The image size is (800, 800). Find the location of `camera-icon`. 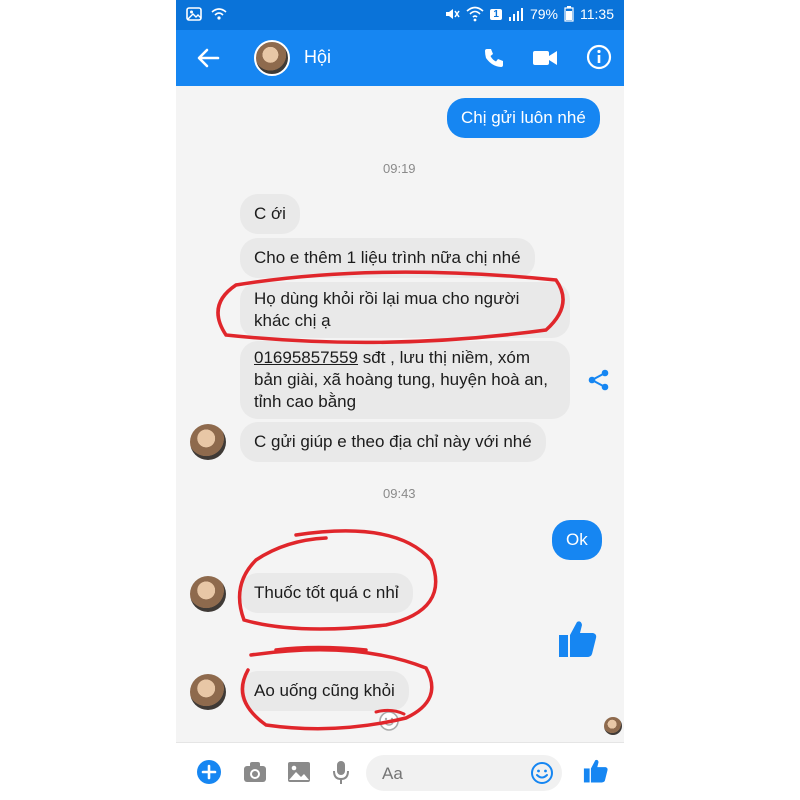

camera-icon is located at coordinates (255, 772).